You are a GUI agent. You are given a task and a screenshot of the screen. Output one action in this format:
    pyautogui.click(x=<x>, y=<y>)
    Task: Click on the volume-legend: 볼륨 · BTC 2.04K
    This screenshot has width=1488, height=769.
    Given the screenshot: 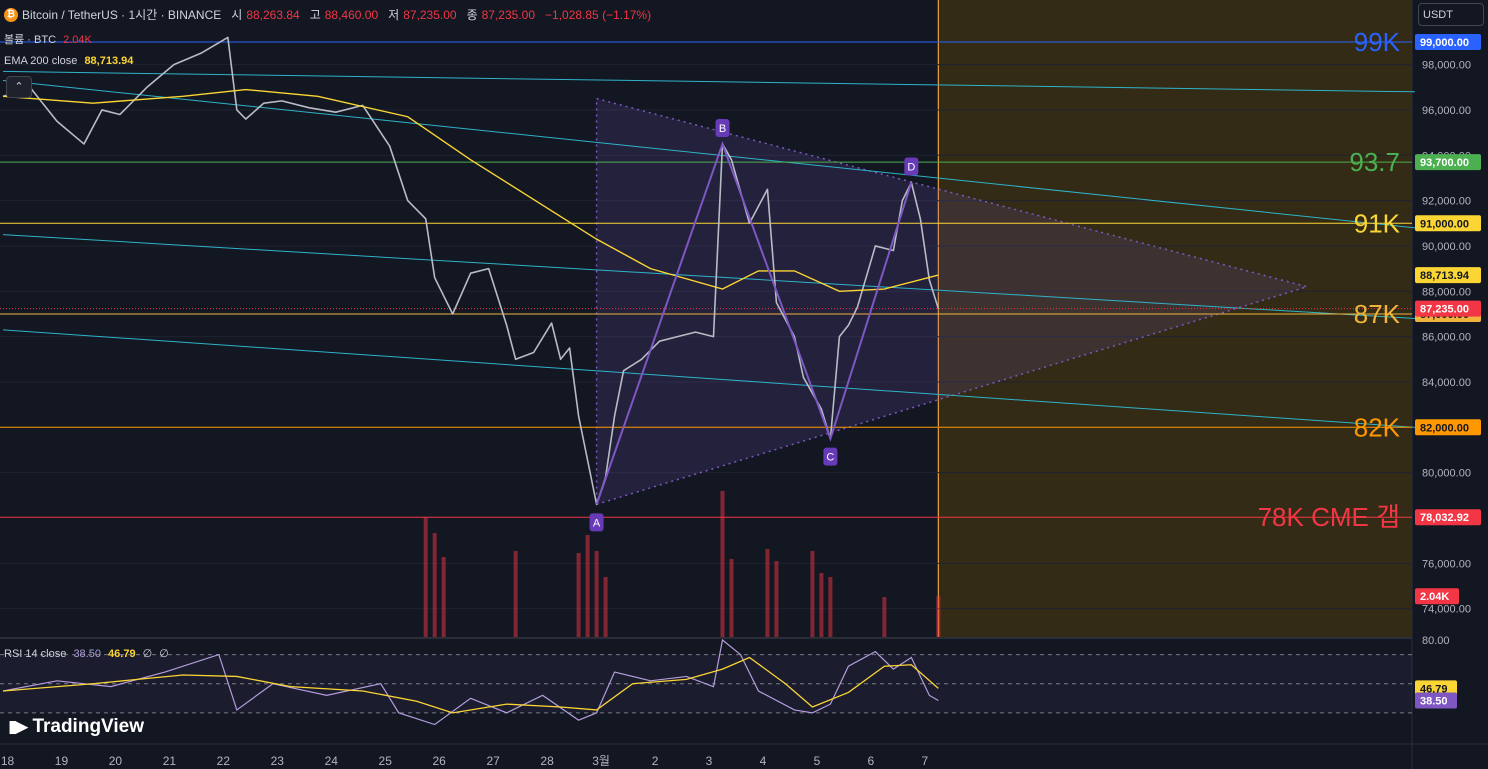 What is the action you would take?
    pyautogui.click(x=48, y=39)
    